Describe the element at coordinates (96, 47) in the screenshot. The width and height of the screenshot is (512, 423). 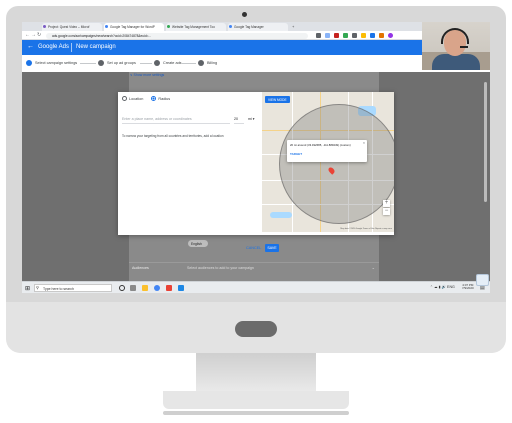
I see `page-title: New campaign` at that location.